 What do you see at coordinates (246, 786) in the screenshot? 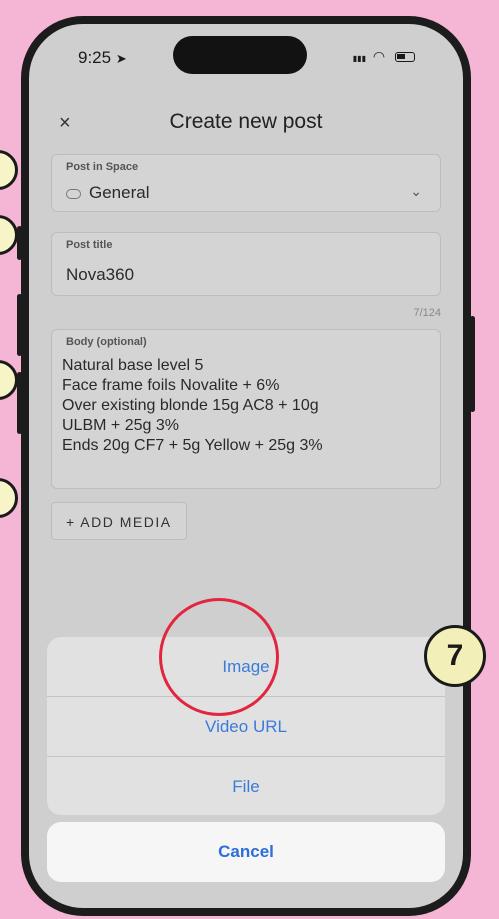
I see `sheet-item-file: File` at bounding box center [246, 786].